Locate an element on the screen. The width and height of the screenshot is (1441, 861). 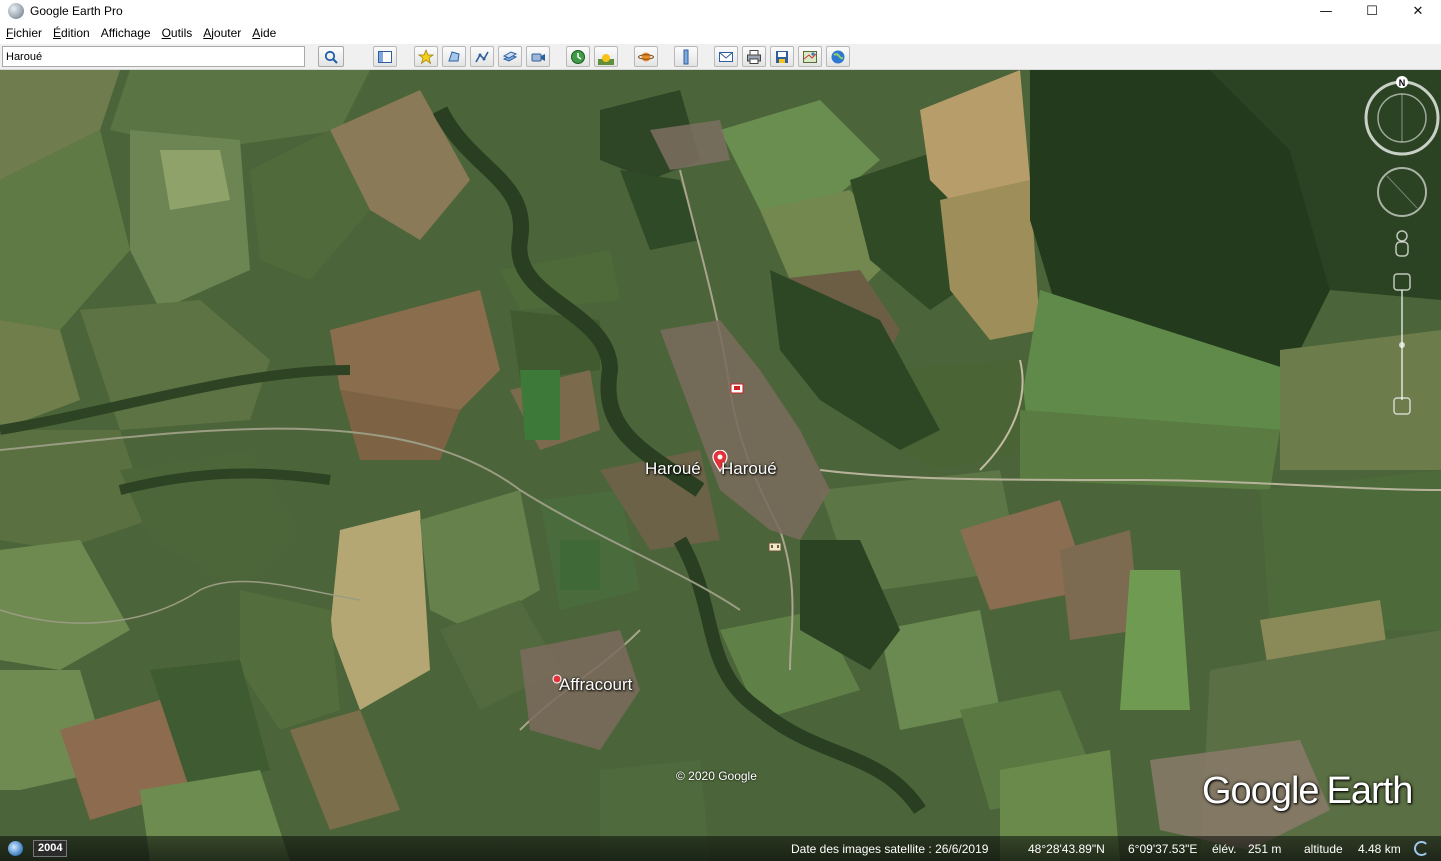
print-icon is located at coordinates (754, 56).